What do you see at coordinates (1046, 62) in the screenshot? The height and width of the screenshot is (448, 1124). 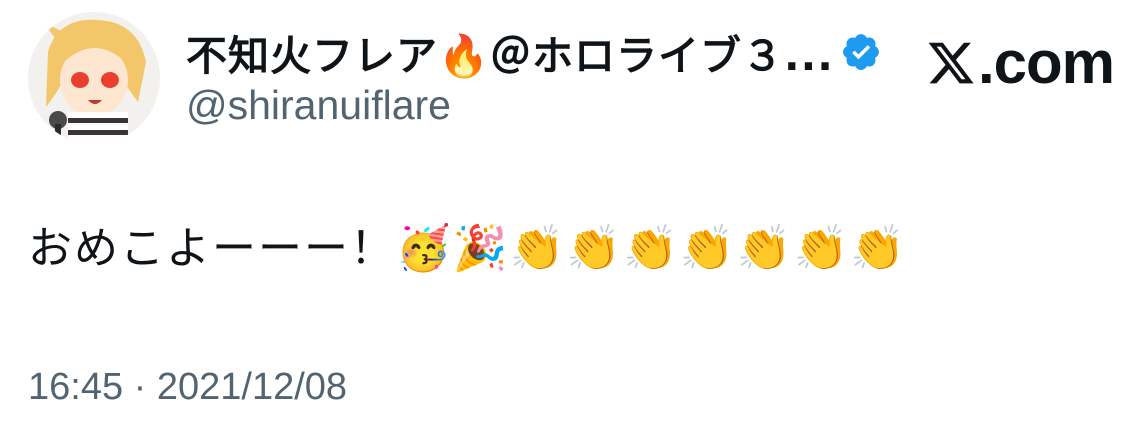 I see `brand-label: .com` at bounding box center [1046, 62].